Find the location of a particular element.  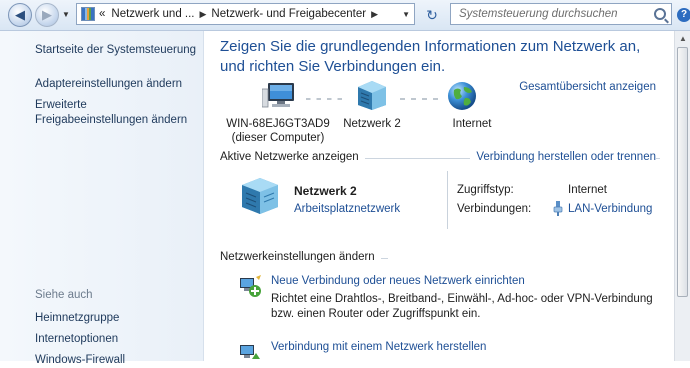

network-location-link: Arbeitsplatznetzwerk is located at coordinates (347, 209).